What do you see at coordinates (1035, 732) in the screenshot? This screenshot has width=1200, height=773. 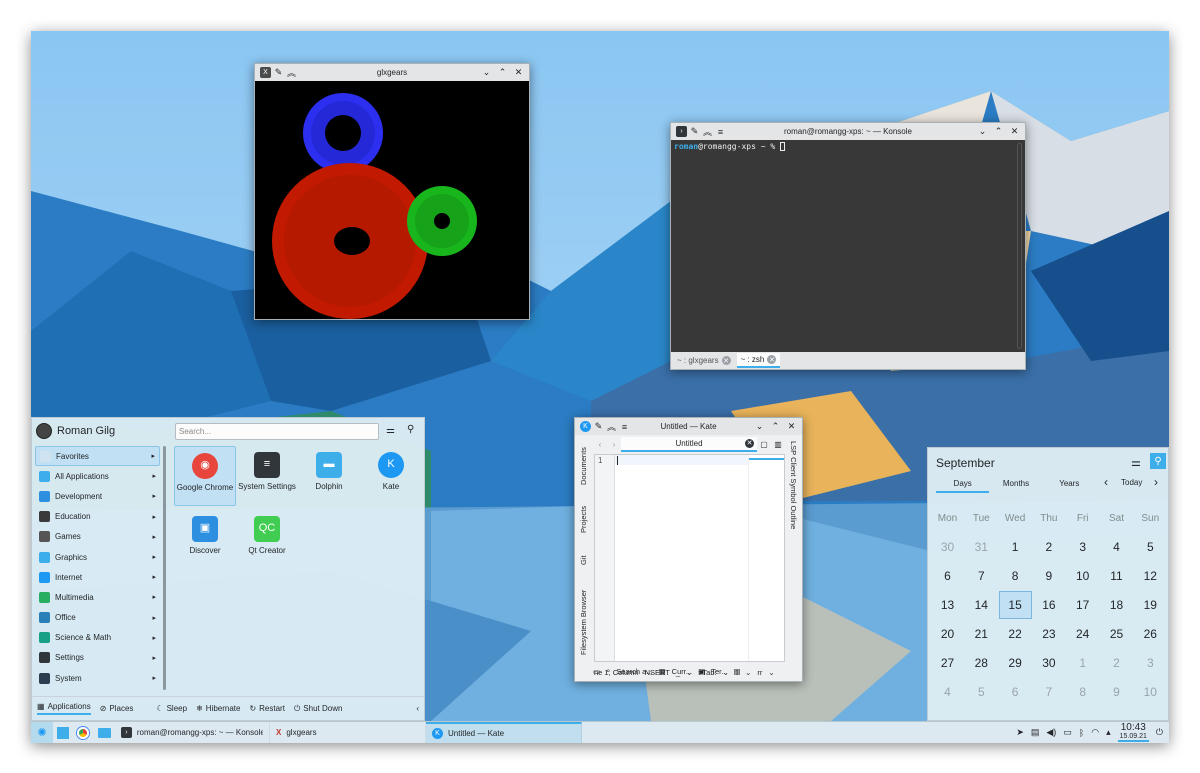 I see `clipboard-icon: ▤` at bounding box center [1035, 732].